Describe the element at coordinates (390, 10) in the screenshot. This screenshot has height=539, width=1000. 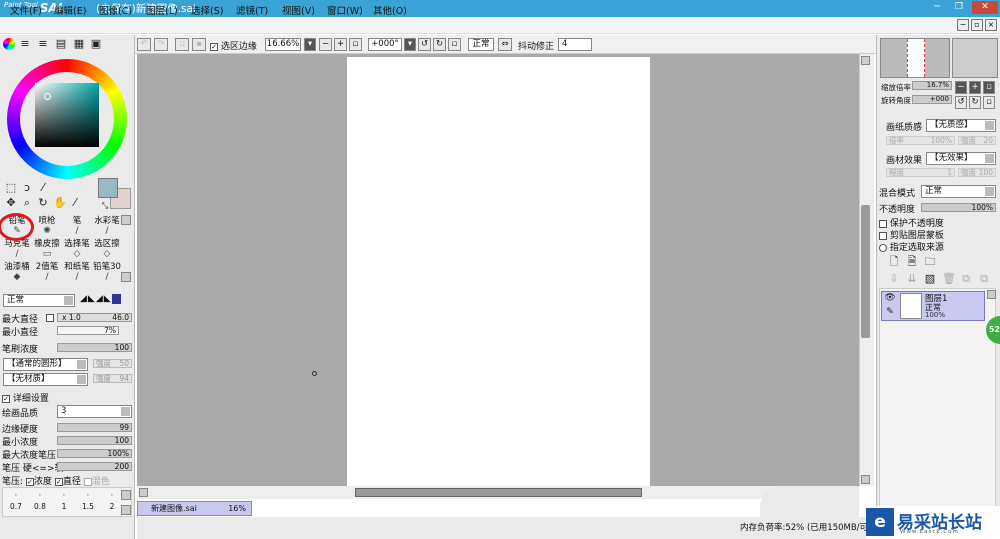
I see `menu-other: 其他(O)` at that location.